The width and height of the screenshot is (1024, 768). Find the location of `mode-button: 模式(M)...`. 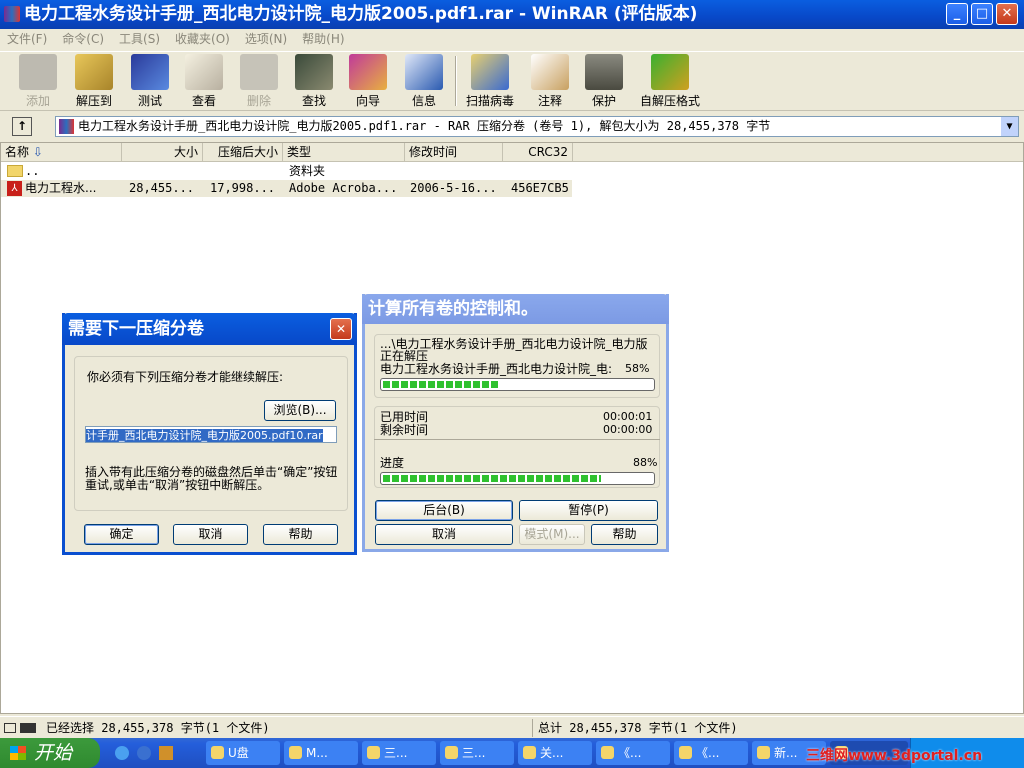

mode-button: 模式(M)... is located at coordinates (552, 534).